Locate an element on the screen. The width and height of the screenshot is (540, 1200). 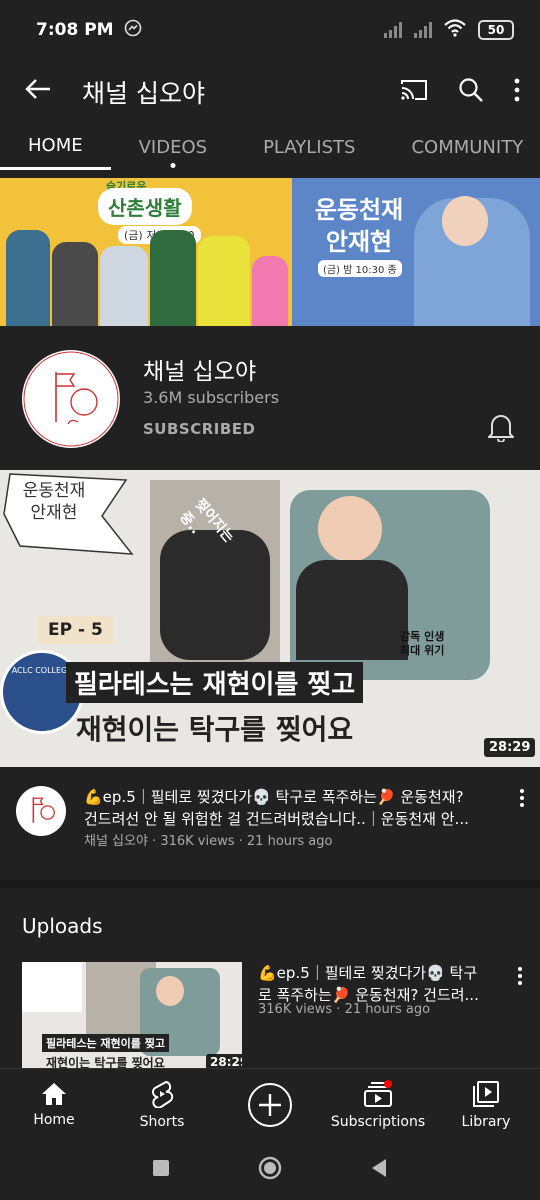
shorts-icon is located at coordinates (162, 1094).